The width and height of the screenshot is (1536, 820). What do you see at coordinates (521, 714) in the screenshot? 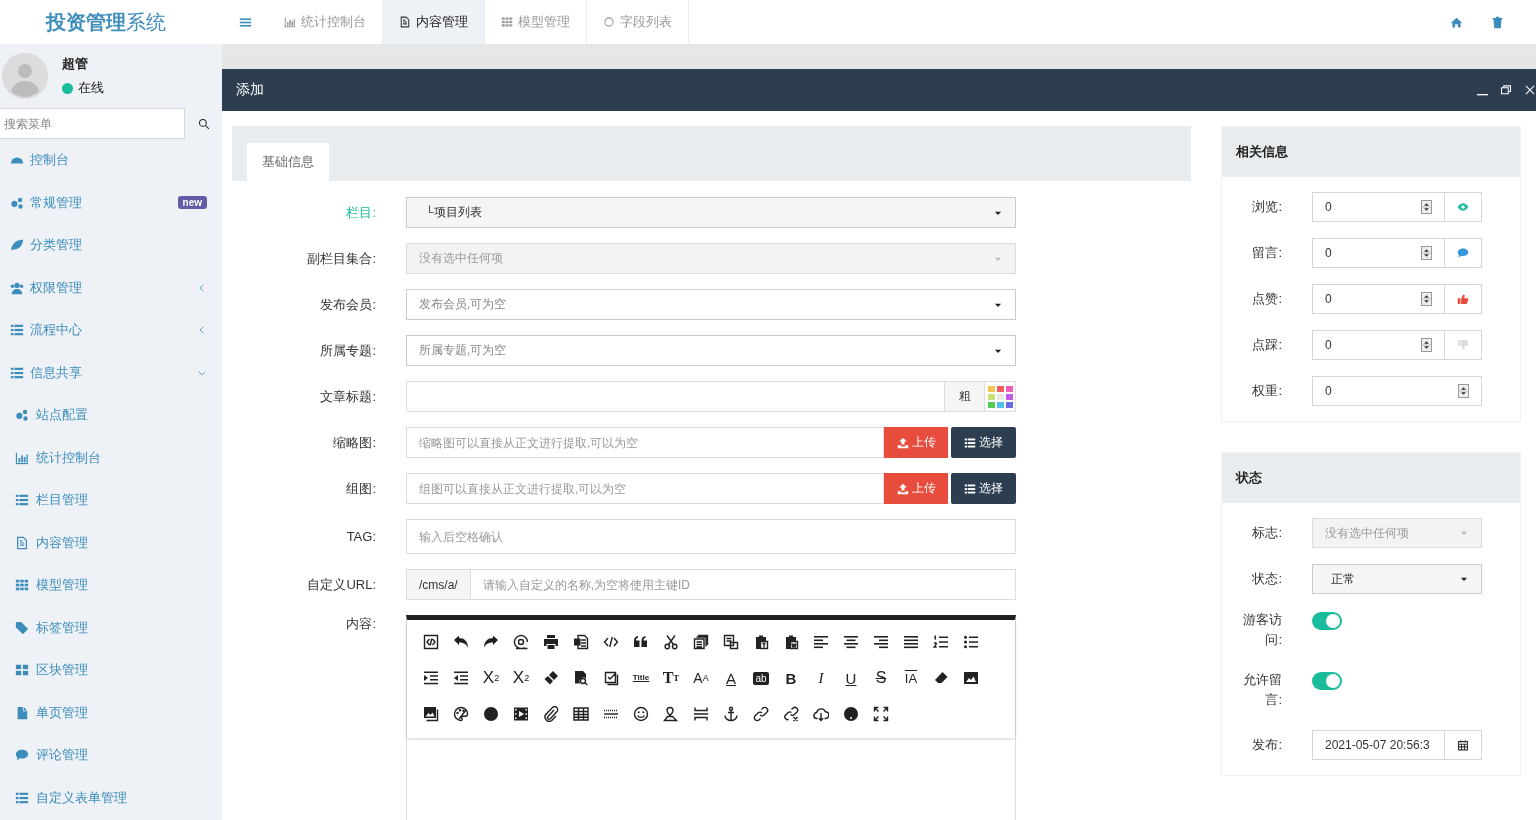
I see `video-icon` at bounding box center [521, 714].